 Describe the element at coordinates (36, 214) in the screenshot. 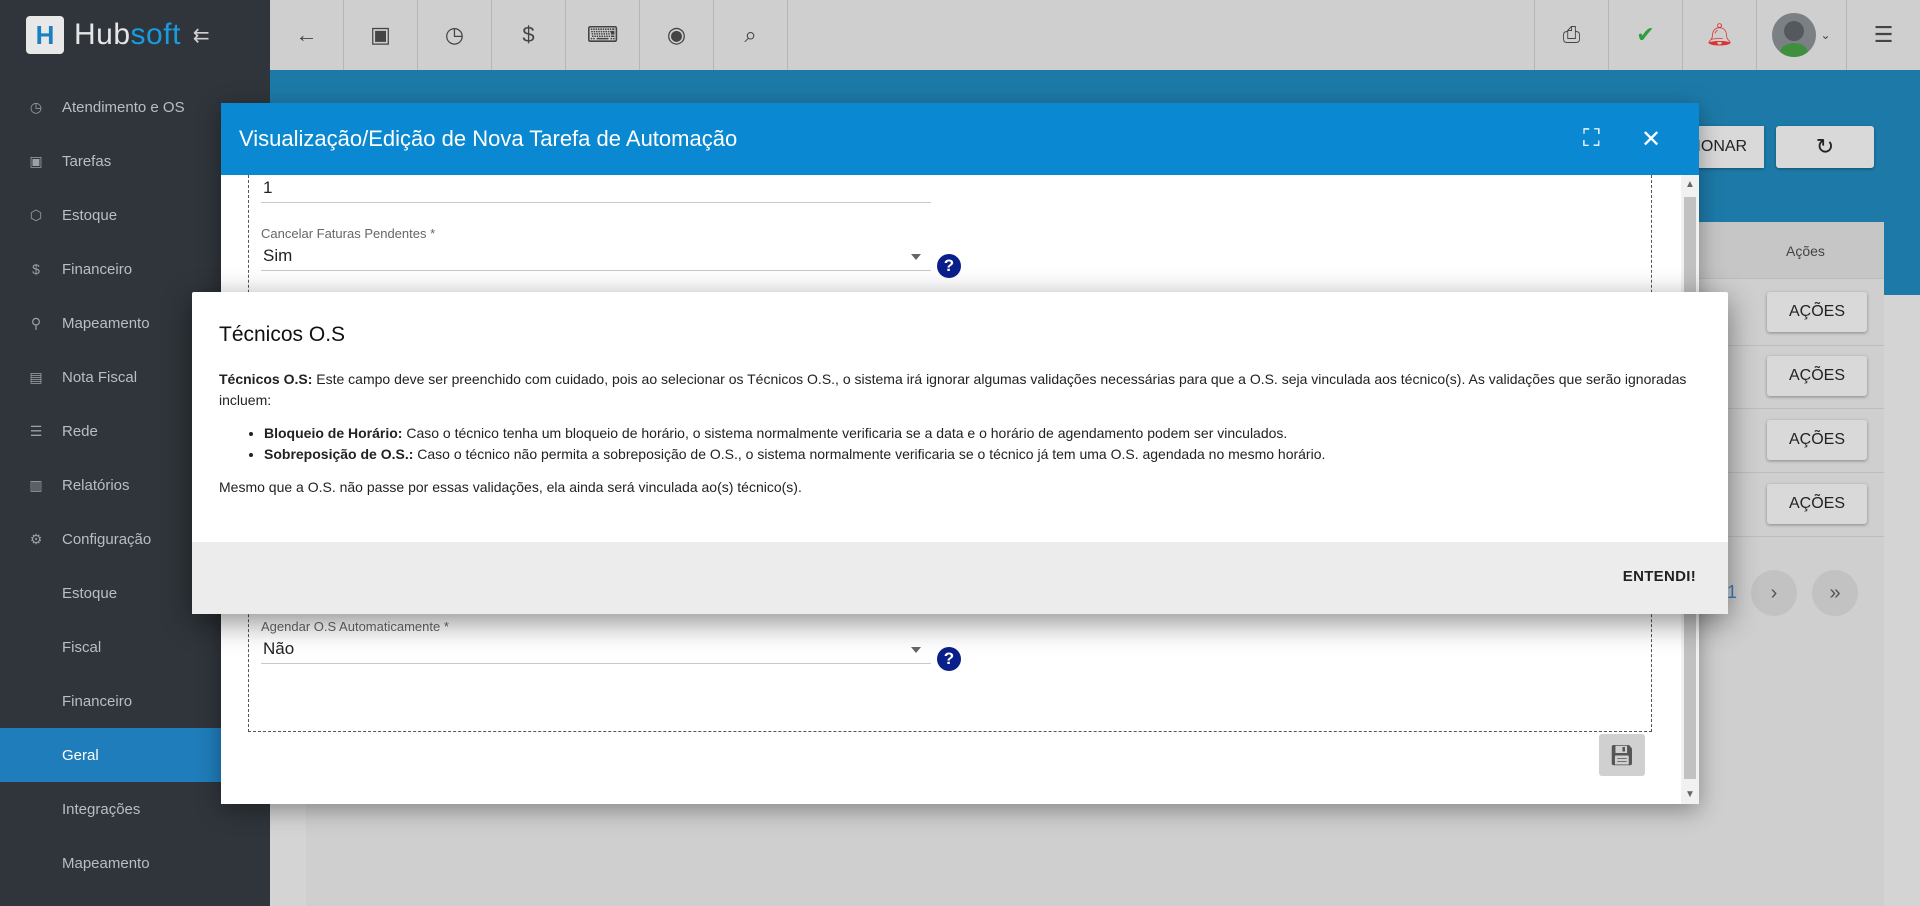

I see `box-icon: ⬡` at that location.